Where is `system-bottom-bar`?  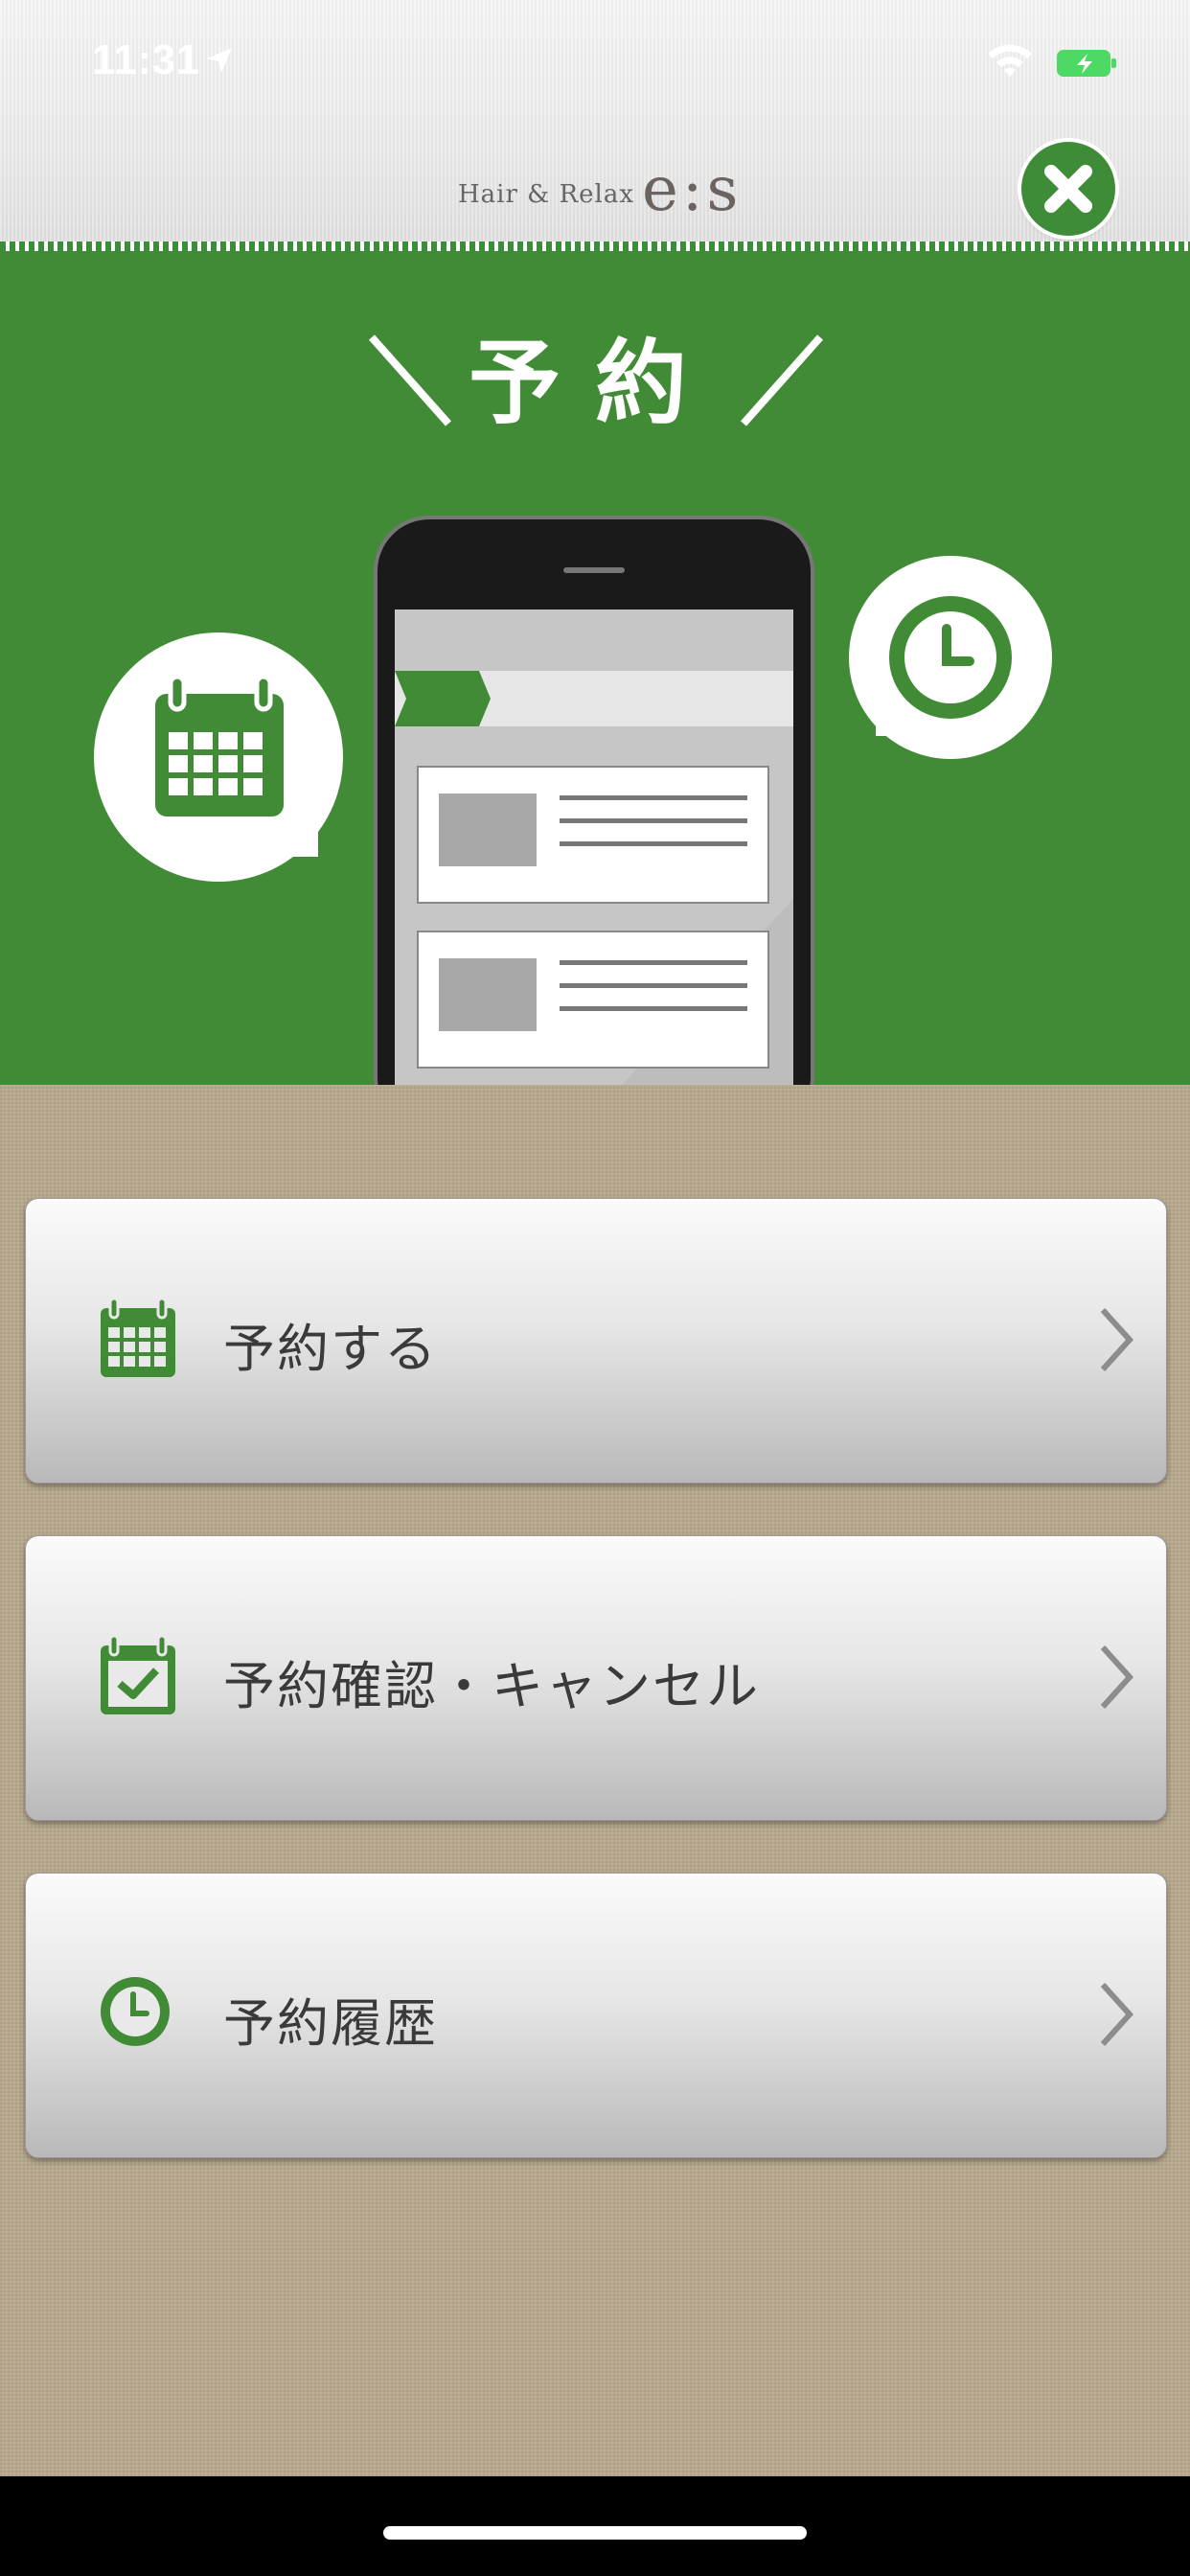
system-bottom-bar is located at coordinates (595, 2526).